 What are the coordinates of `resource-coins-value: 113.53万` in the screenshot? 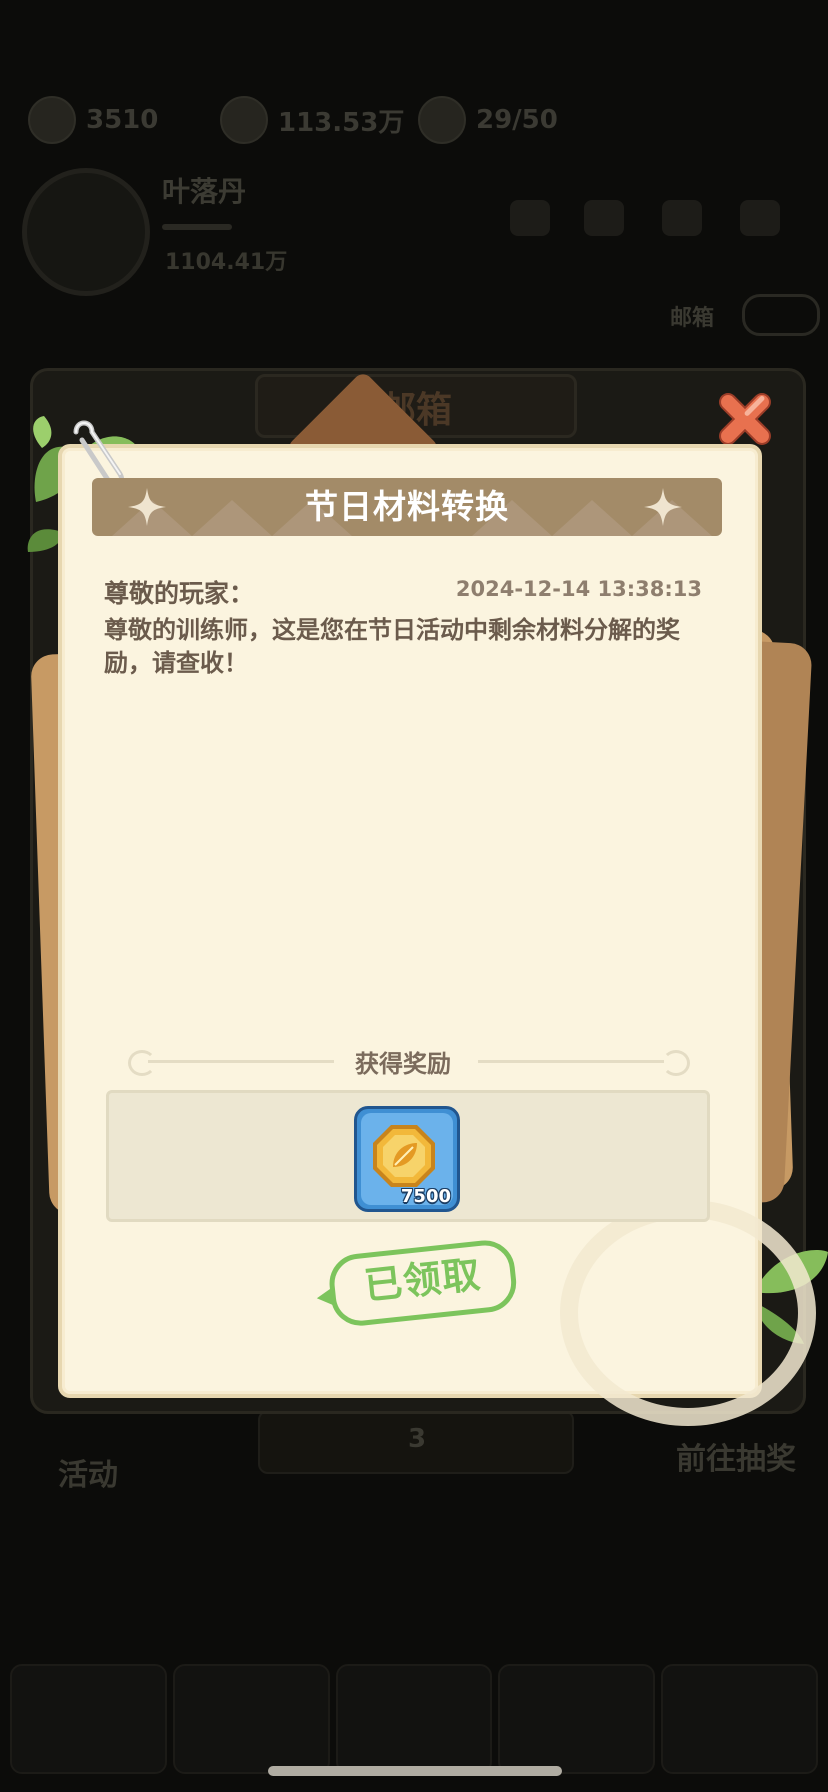 It's located at (341, 122).